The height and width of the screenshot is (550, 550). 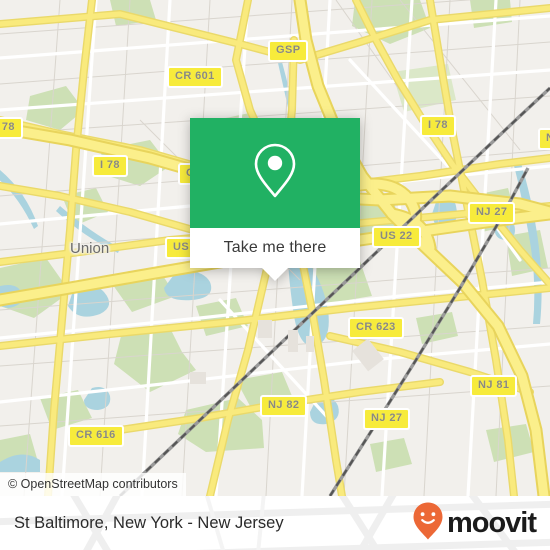 What do you see at coordinates (494, 386) in the screenshot?
I see `road-shield-nj81: NJ 81` at bounding box center [494, 386].